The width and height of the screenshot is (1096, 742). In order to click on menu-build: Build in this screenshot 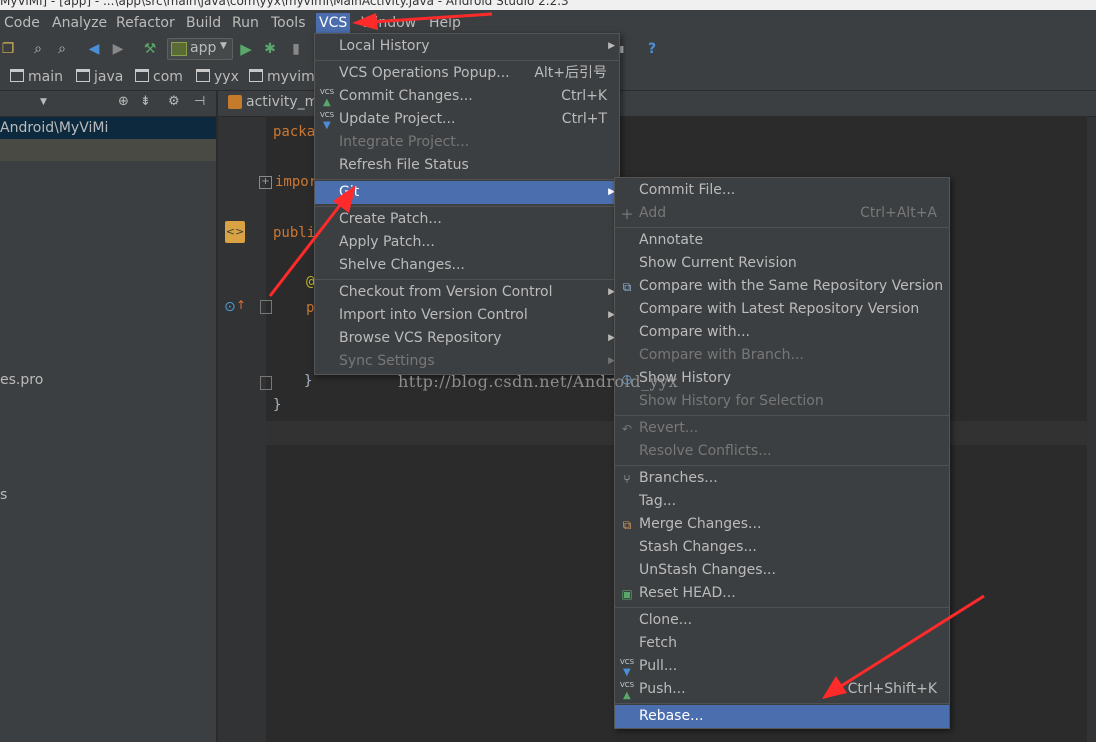, I will do `click(203, 23)`.